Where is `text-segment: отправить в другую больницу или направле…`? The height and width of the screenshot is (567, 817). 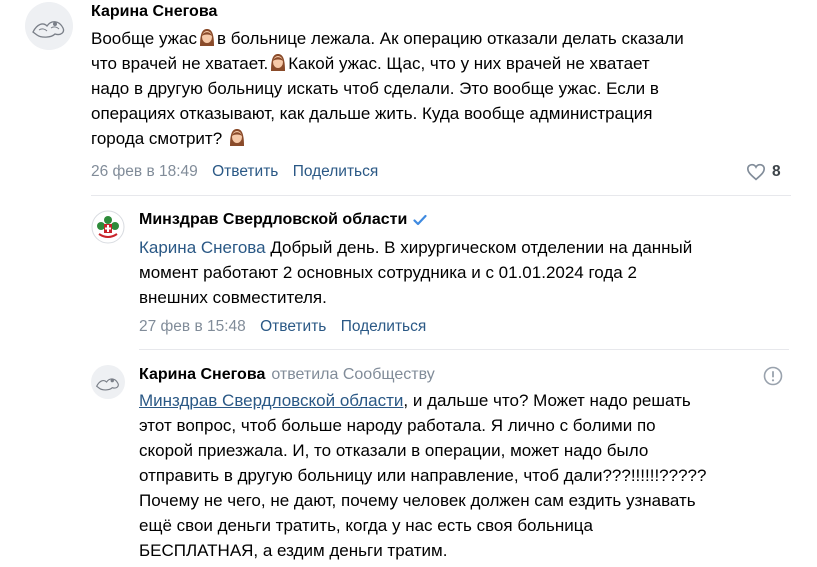
text-segment: отправить в другую больницу или направле… is located at coordinates (423, 475).